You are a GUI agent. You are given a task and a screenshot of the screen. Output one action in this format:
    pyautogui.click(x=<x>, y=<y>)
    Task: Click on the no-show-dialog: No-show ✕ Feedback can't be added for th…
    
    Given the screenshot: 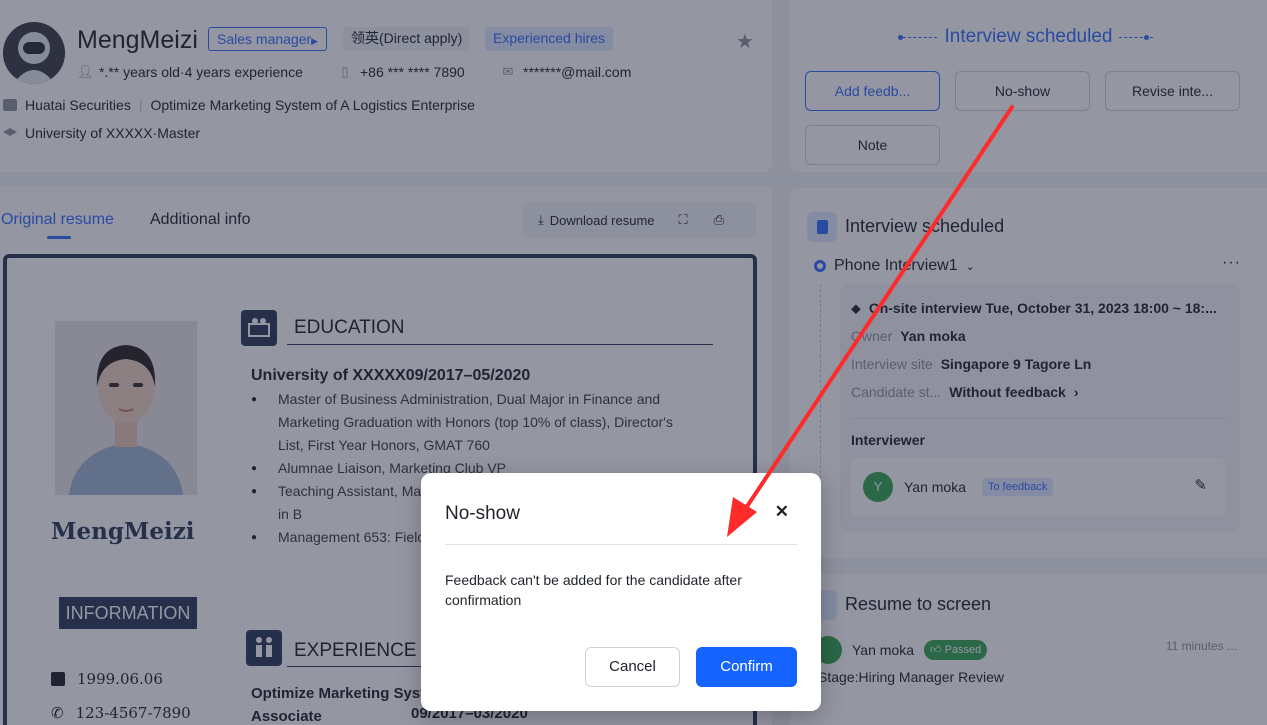 What is the action you would take?
    pyautogui.click(x=621, y=592)
    